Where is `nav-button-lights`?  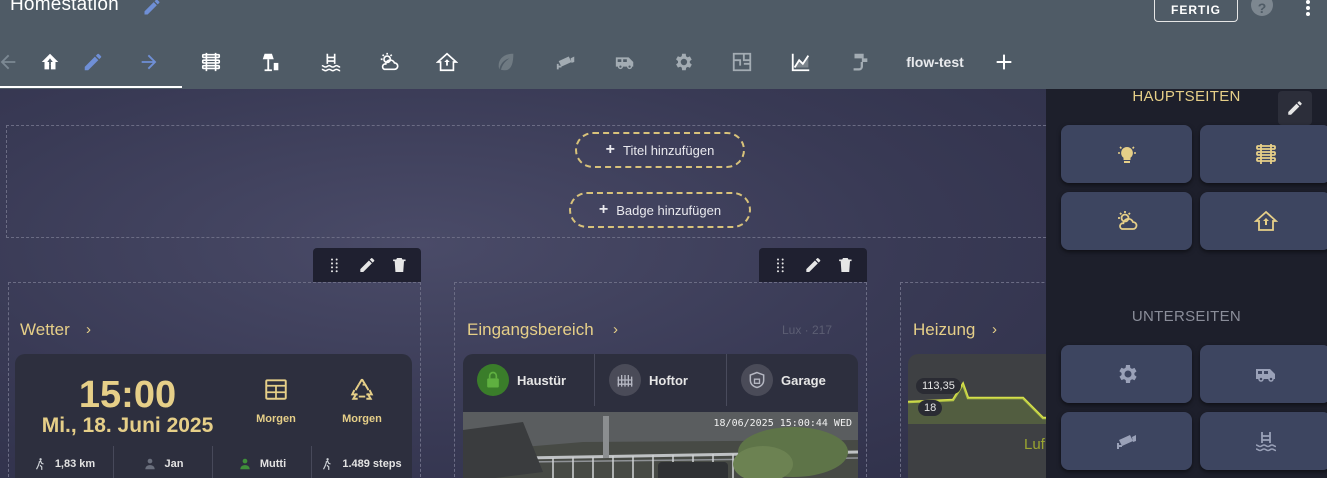
nav-button-lights is located at coordinates (1126, 154).